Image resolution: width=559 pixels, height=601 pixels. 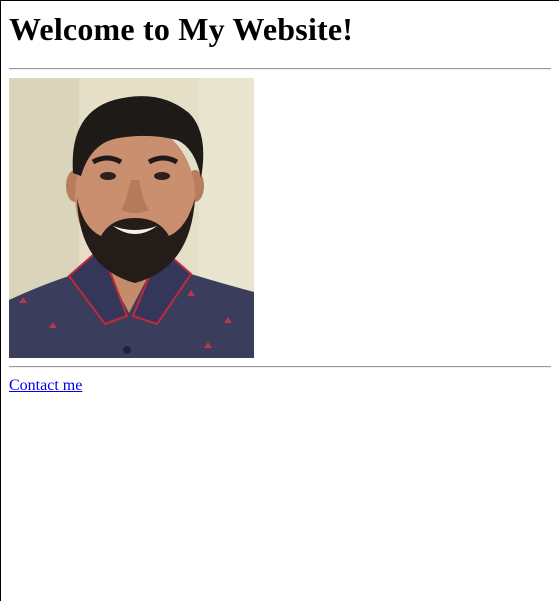 What do you see at coordinates (45, 386) in the screenshot?
I see `contact-me-link: Contact me` at bounding box center [45, 386].